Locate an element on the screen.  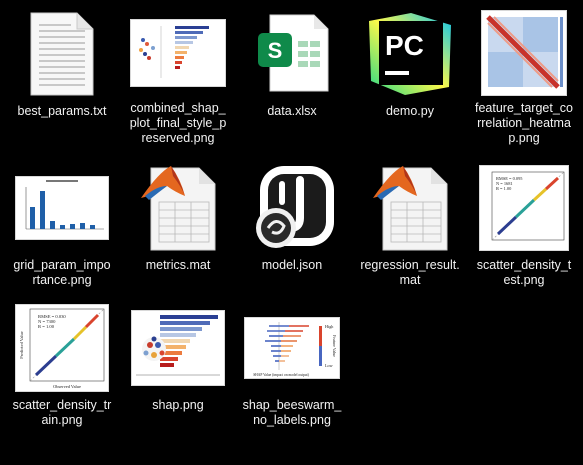
thumb-ylabel: Predicted Value is located at coordinates (21, 345).